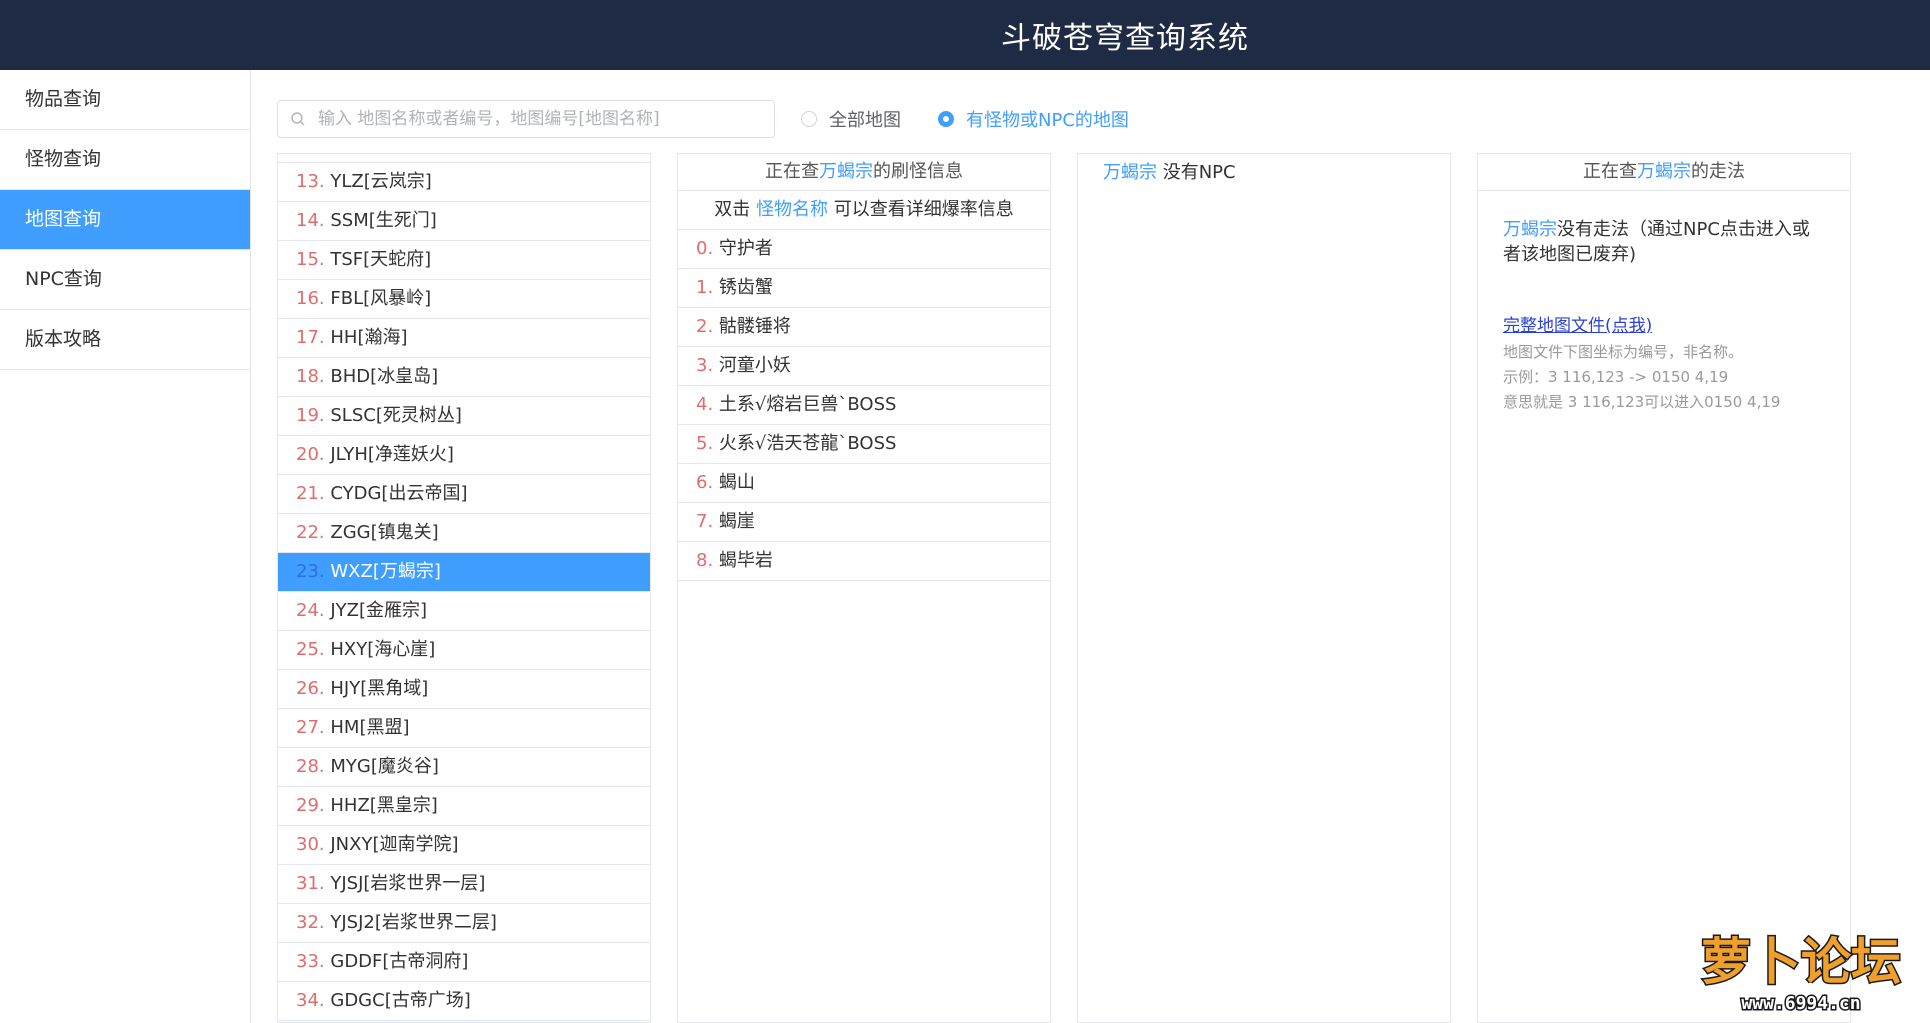 The height and width of the screenshot is (1023, 1930). I want to click on monster-item-name: 骷髅锤将, so click(754, 326).